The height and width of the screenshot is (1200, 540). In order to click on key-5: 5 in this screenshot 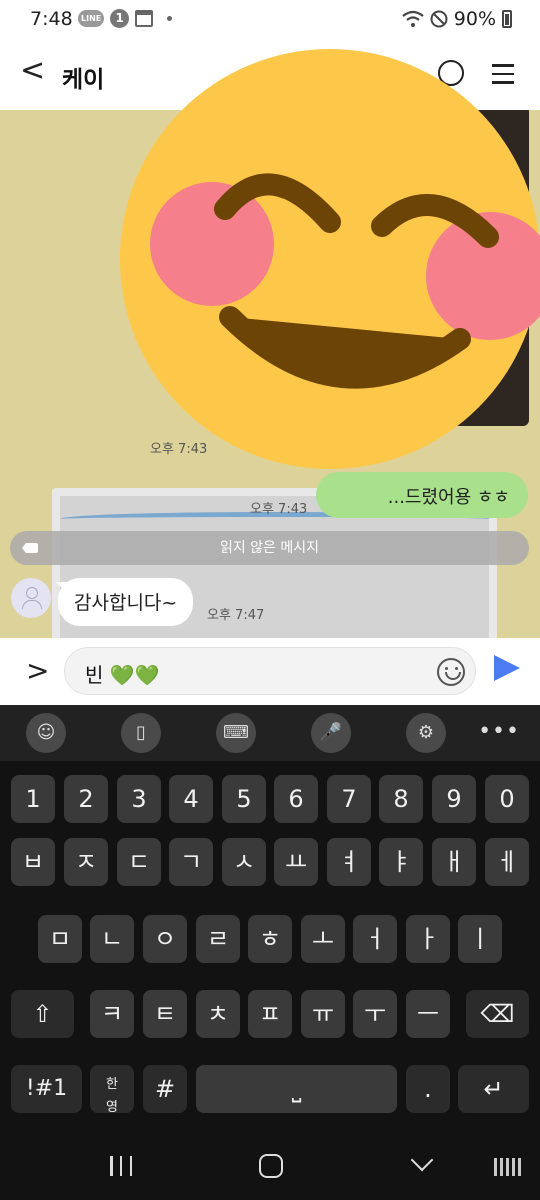, I will do `click(244, 799)`.